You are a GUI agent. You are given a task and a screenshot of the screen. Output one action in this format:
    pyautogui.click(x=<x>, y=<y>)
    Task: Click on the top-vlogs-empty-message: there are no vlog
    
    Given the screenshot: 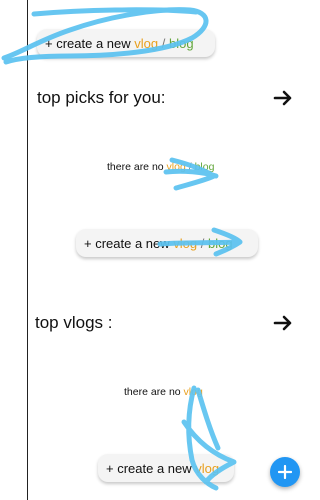 What is the action you would take?
    pyautogui.click(x=163, y=392)
    